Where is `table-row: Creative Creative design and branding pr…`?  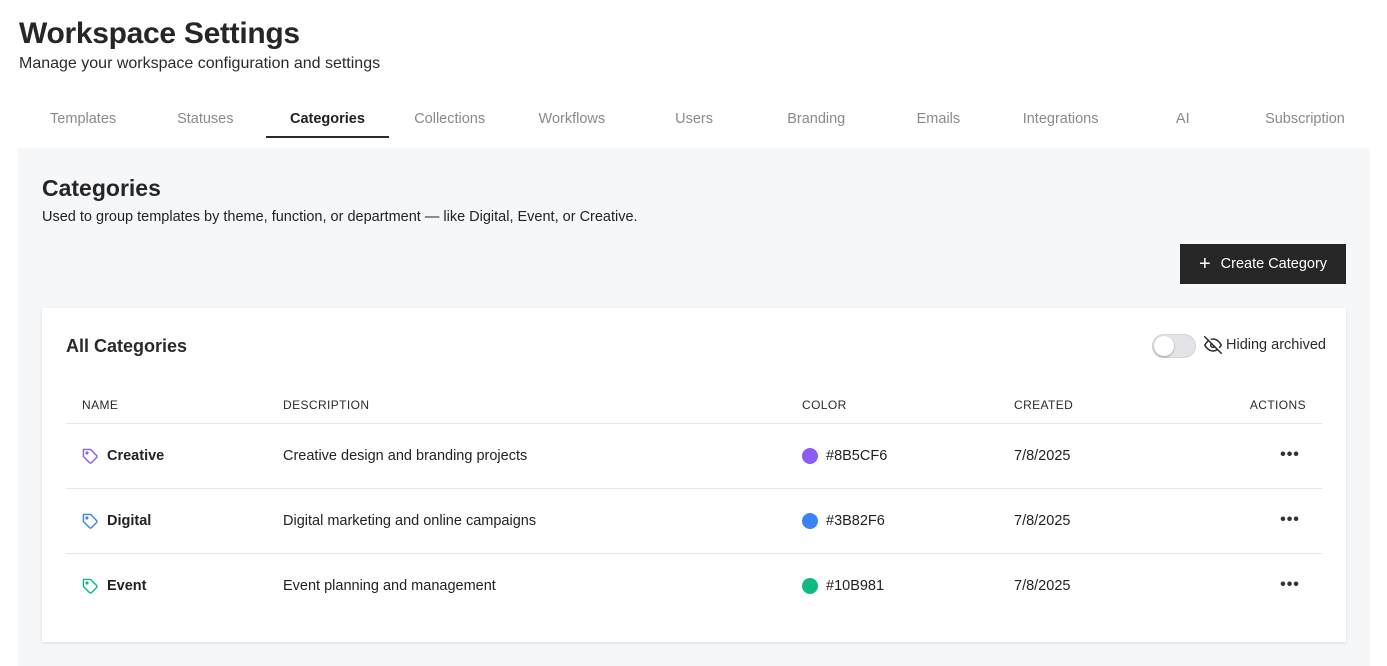
table-row: Creative Creative design and branding pr… is located at coordinates (694, 456).